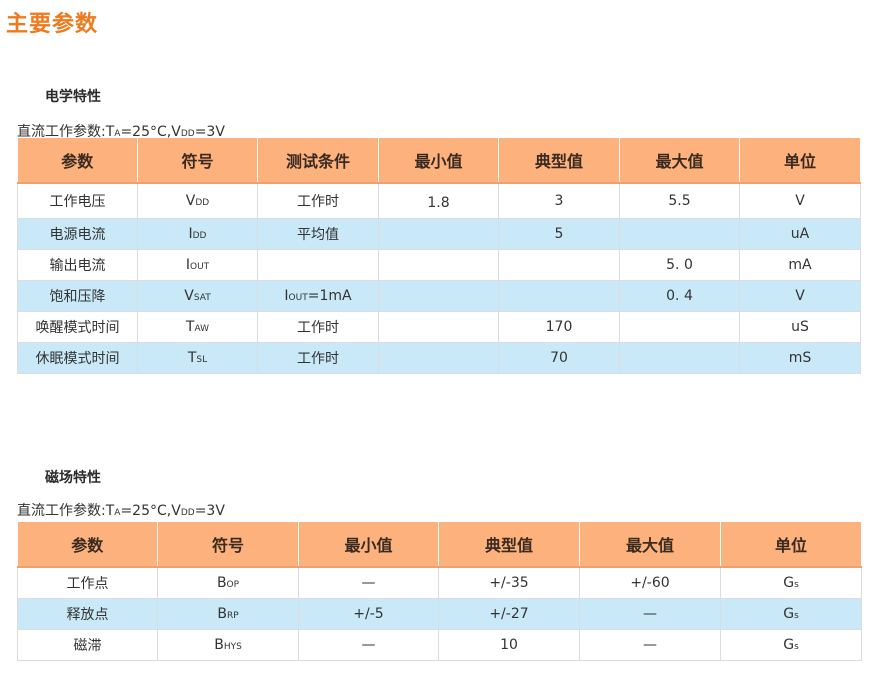  Describe the element at coordinates (559, 200) in the screenshot. I see `typ-cell: 3` at that location.